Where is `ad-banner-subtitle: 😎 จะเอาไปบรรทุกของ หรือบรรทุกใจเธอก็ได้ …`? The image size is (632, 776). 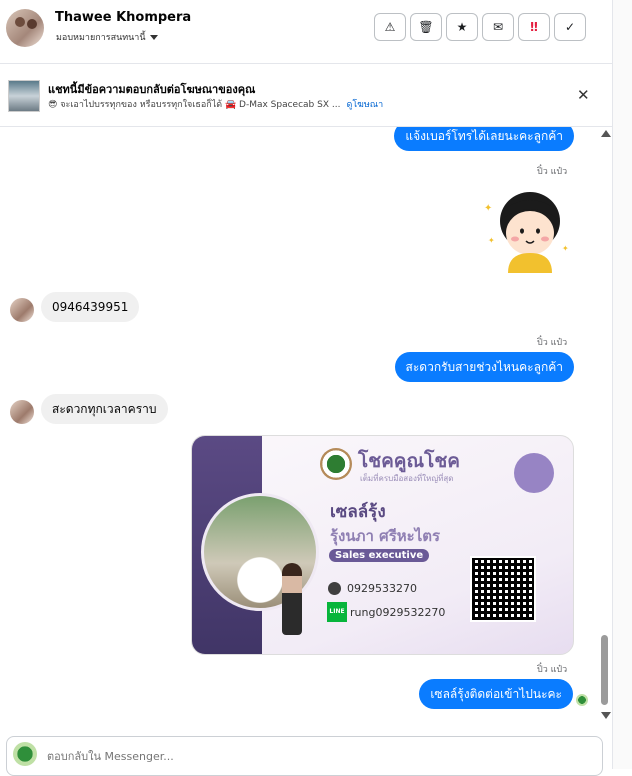
ad-banner-subtitle: 😎 จะเอาไปบรรทุกของ หรือบรรทุกใจเธอก็ได้ … is located at coordinates (215, 104).